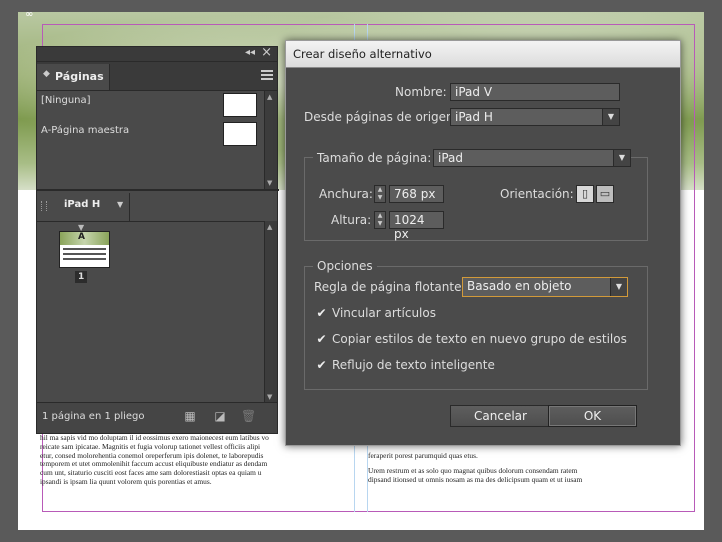  What do you see at coordinates (362, 54) in the screenshot?
I see `dialog-title: Crear diseño alternativo` at bounding box center [362, 54].